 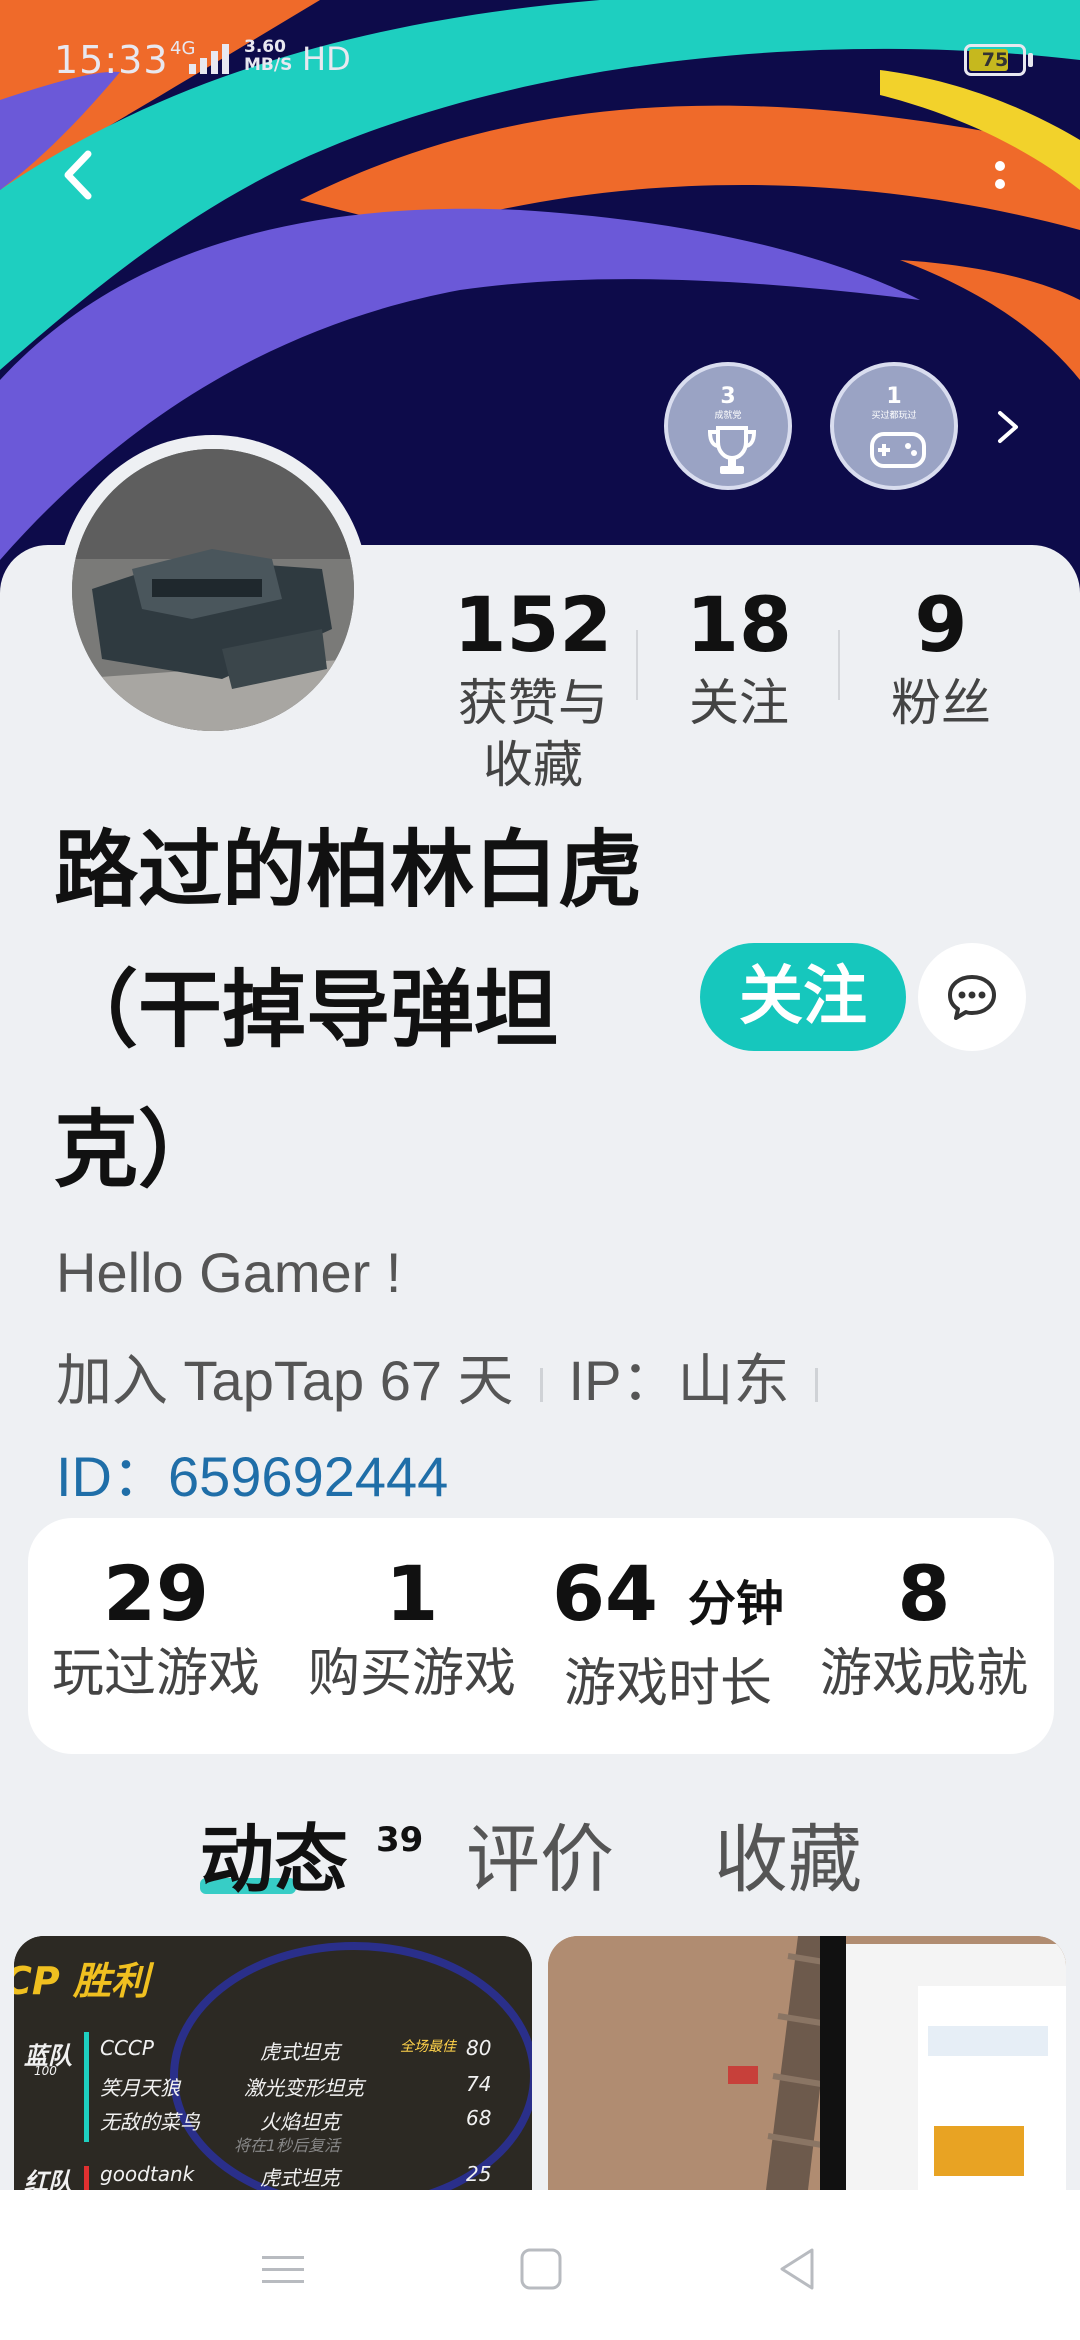 I want to click on tab-posts-label: 动态, so click(x=274, y=1860).